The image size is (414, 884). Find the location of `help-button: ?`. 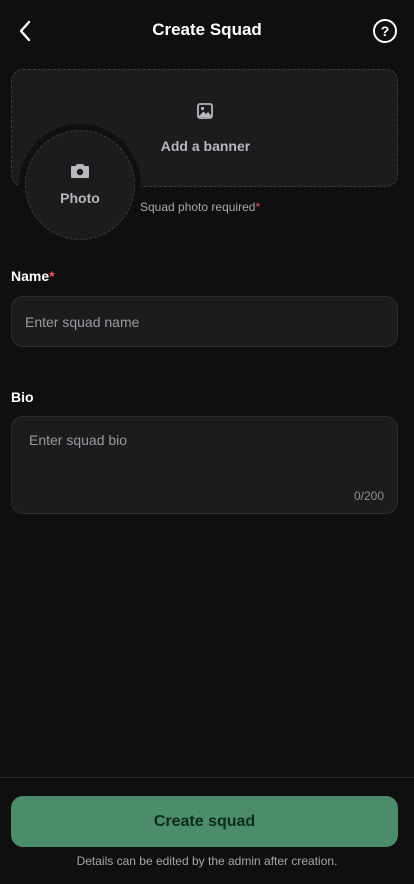

help-button: ? is located at coordinates (385, 31).